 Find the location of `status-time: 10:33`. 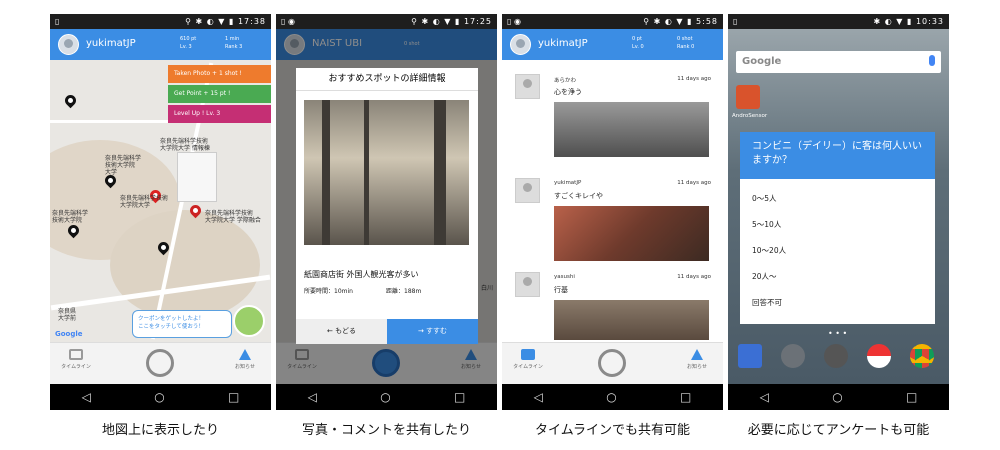

status-time: 10:33 is located at coordinates (929, 21).